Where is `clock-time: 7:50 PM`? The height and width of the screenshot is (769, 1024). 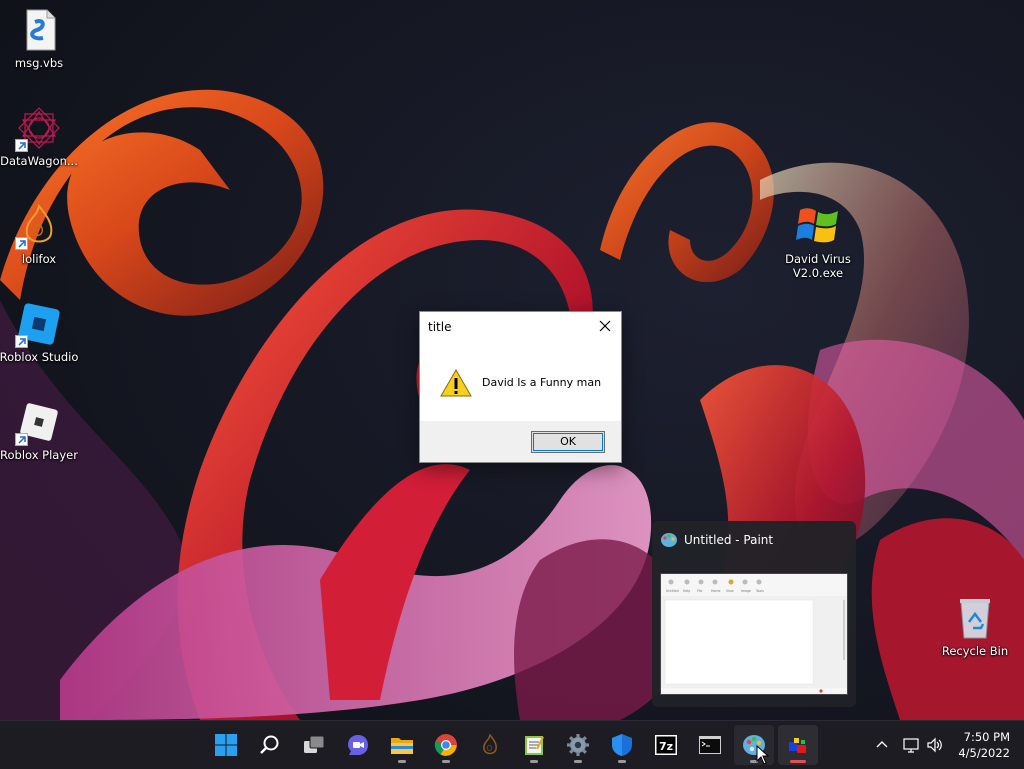
clock-time: 7:50 PM is located at coordinates (986, 737).